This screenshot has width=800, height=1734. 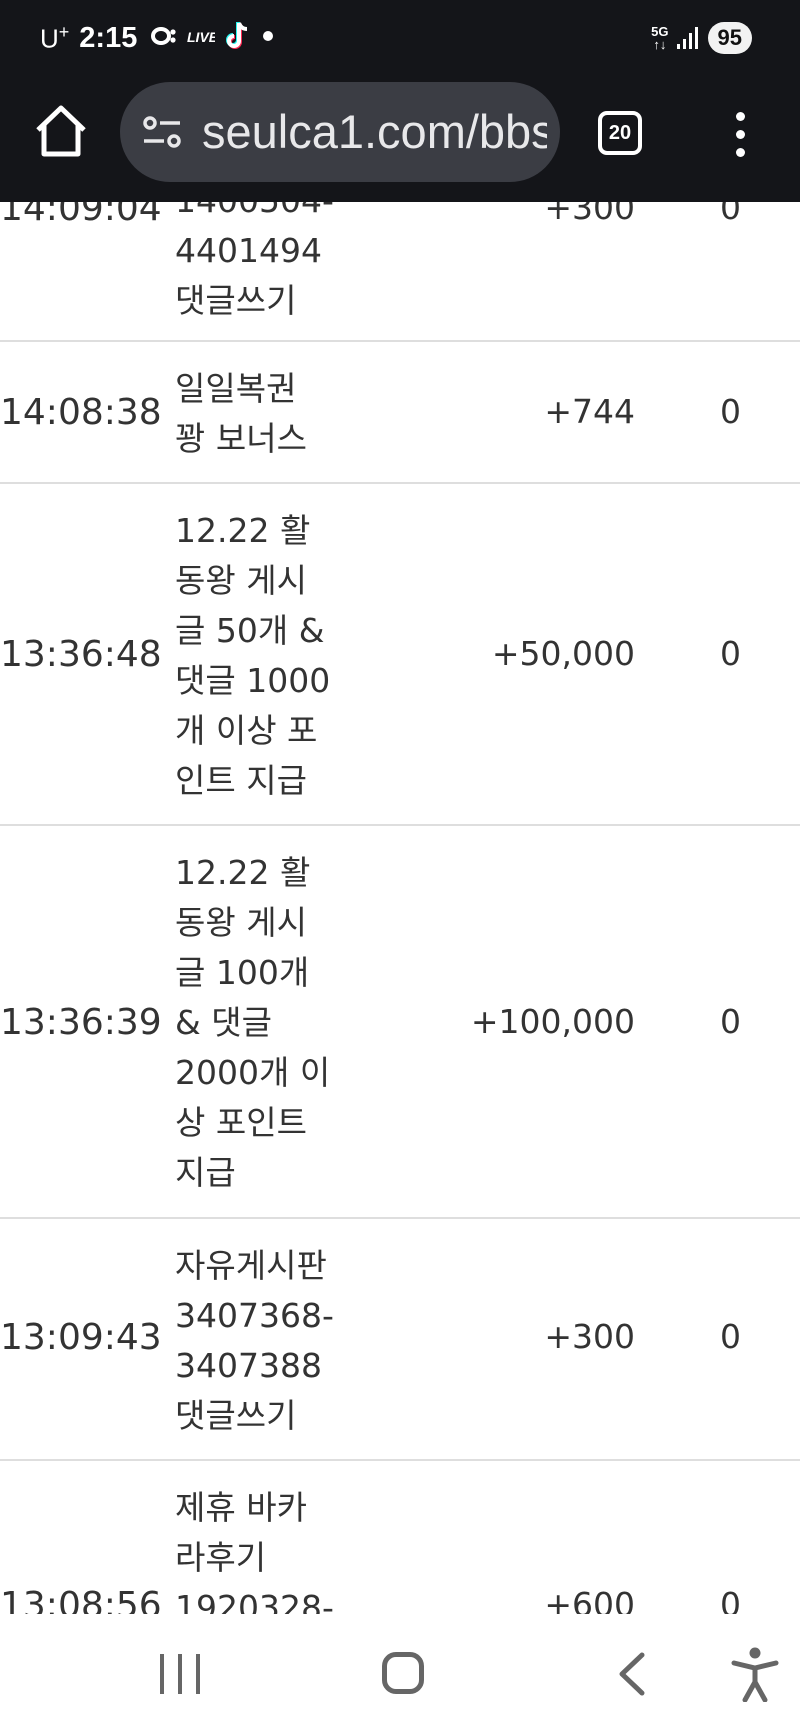 What do you see at coordinates (400, 272) in the screenshot?
I see `table-row: 14:09:04 1400504-4401494댓글쓰기 +300 0` at bounding box center [400, 272].